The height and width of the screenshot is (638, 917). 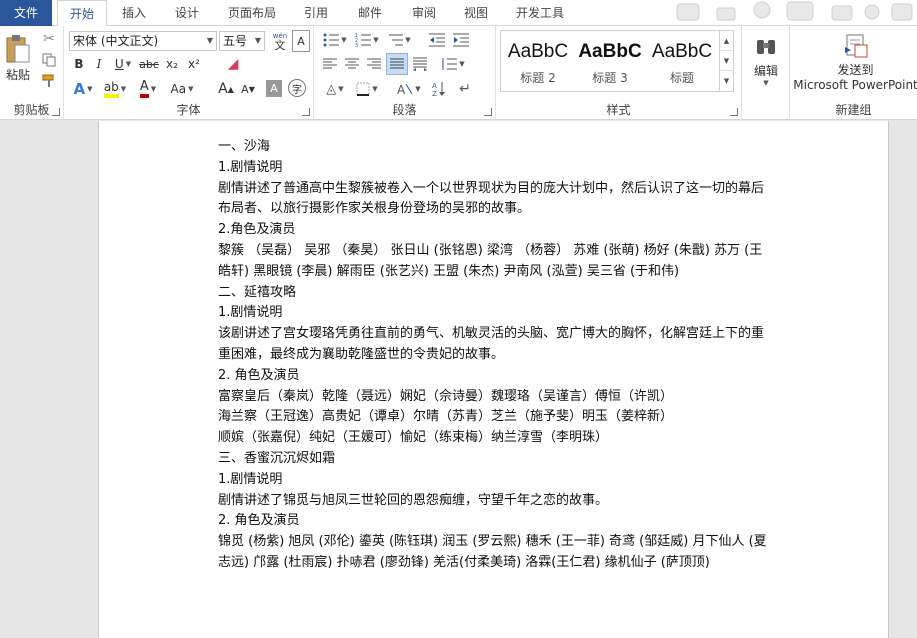 What do you see at coordinates (853, 110) in the screenshot?
I see `new-group-label: 新建组` at bounding box center [853, 110].